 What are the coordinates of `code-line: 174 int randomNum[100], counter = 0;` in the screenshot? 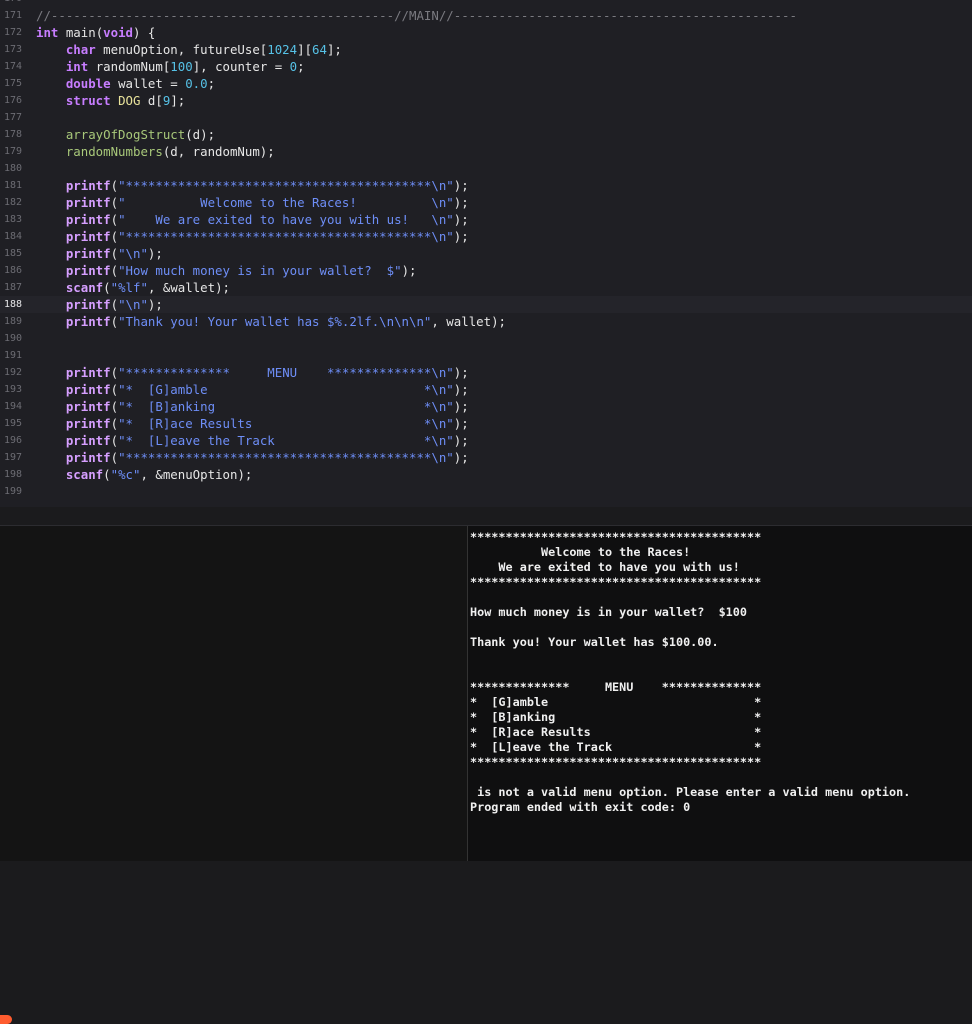 It's located at (486, 66).